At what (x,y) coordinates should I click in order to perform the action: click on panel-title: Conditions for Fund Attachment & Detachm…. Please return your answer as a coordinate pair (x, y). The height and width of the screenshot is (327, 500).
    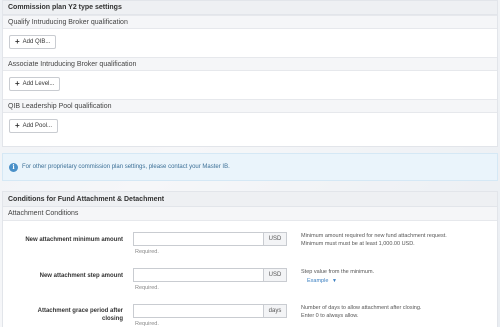
    Looking at the image, I should click on (250, 199).